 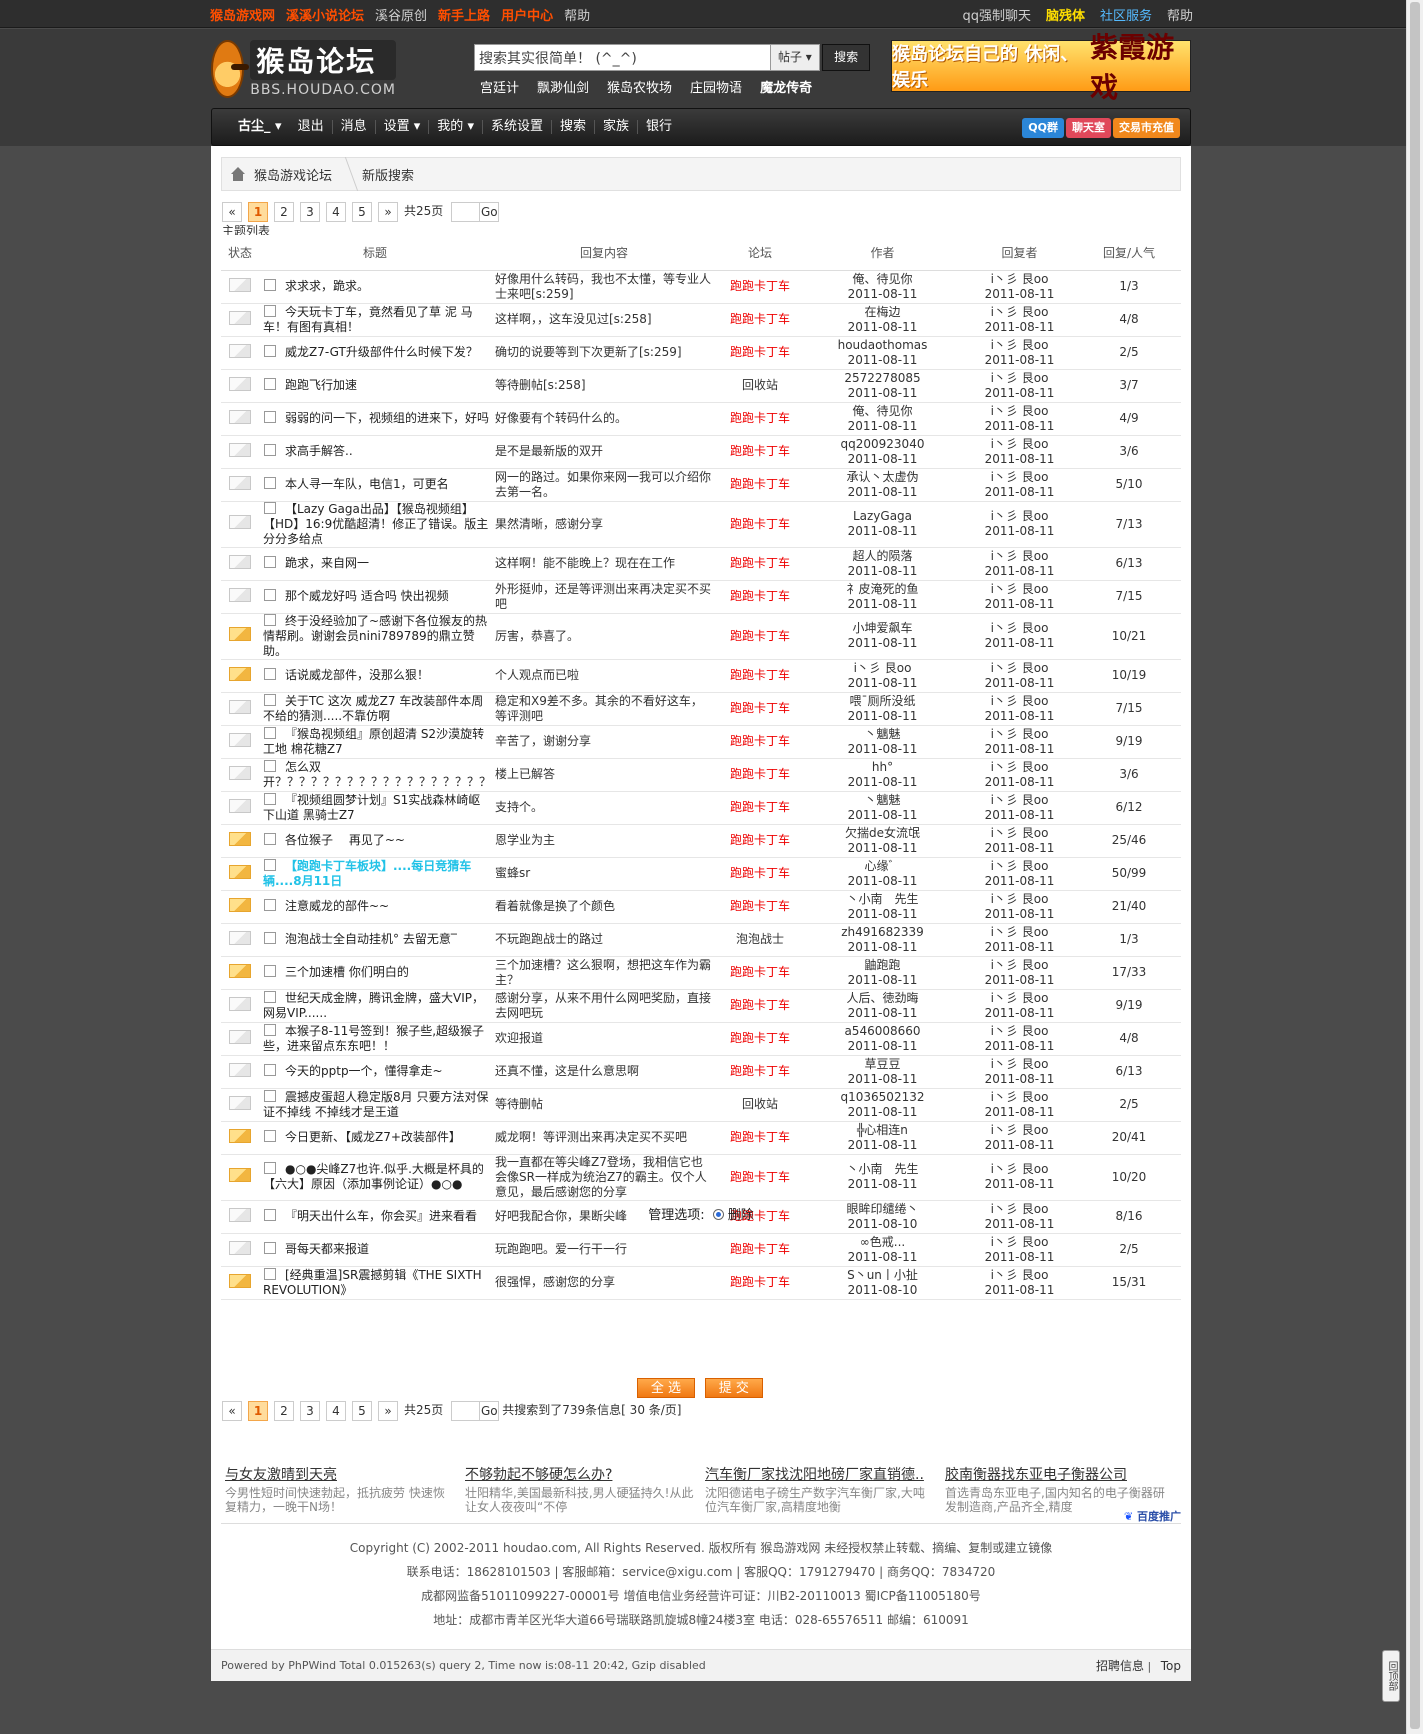 I want to click on top-link-houdao: 猴岛游戏网, so click(x=242, y=16).